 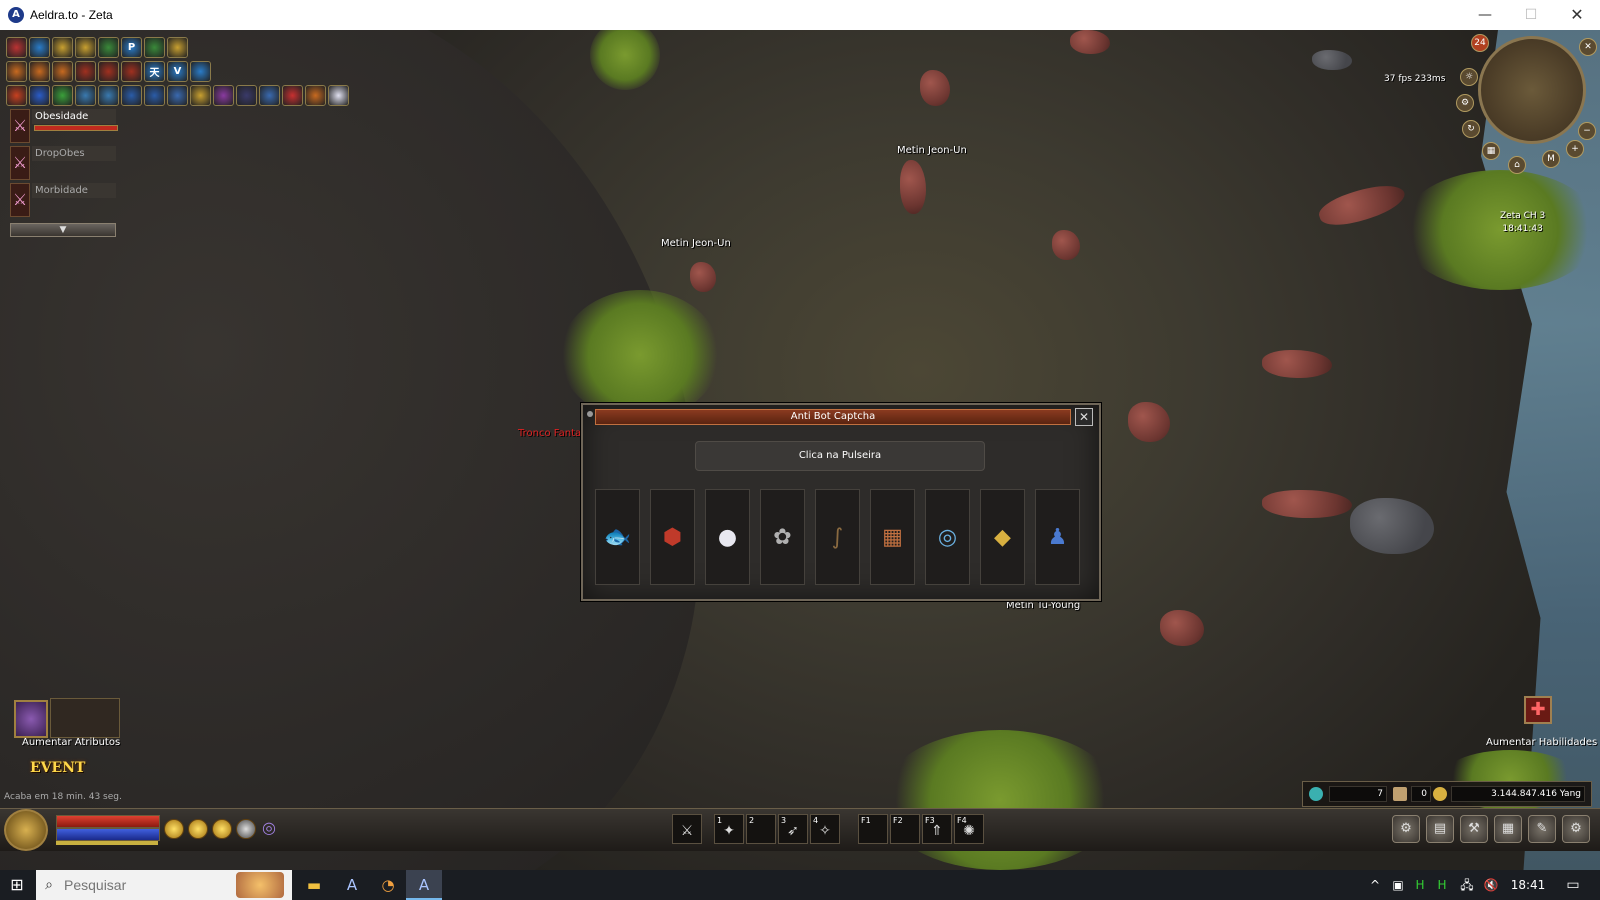 I want to click on party-member: ⚔ Obesidade, so click(x=64, y=126).